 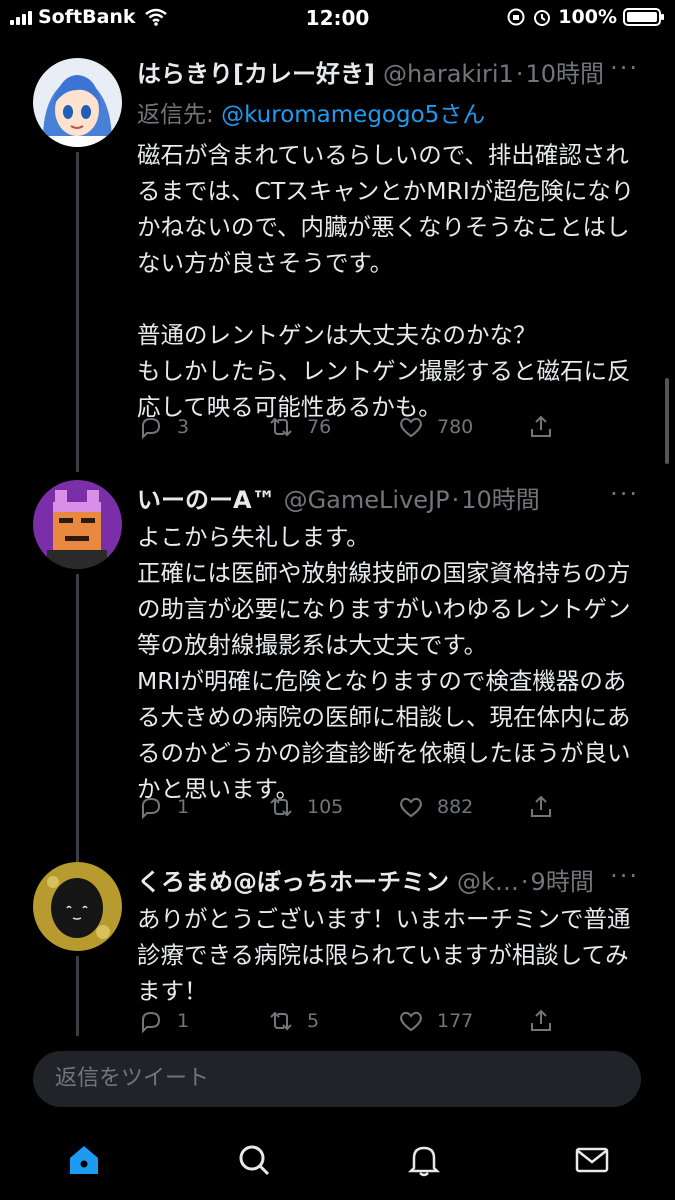 What do you see at coordinates (337, 1079) in the screenshot?
I see `reply-input: 返信をツイート` at bounding box center [337, 1079].